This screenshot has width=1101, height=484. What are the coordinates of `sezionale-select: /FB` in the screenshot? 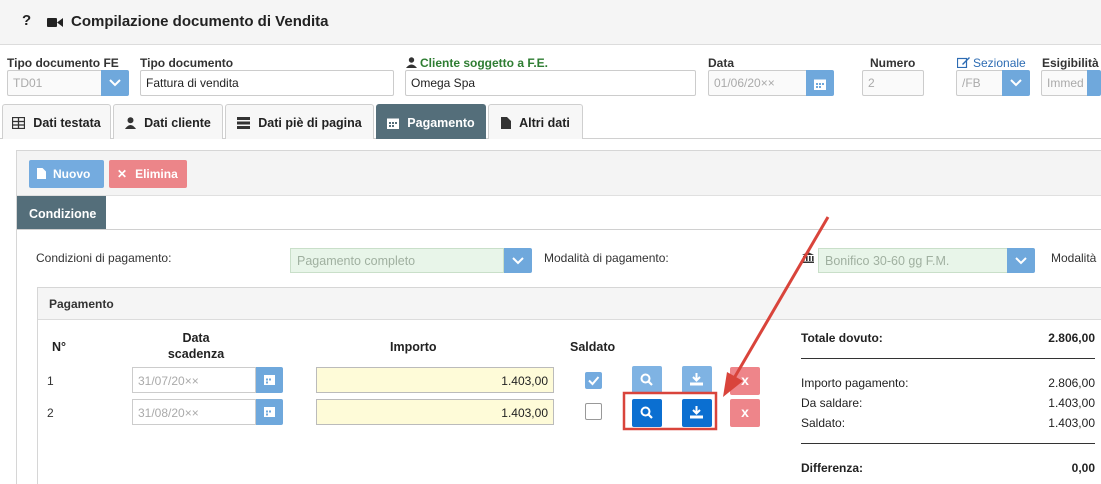 It's located at (980, 83).